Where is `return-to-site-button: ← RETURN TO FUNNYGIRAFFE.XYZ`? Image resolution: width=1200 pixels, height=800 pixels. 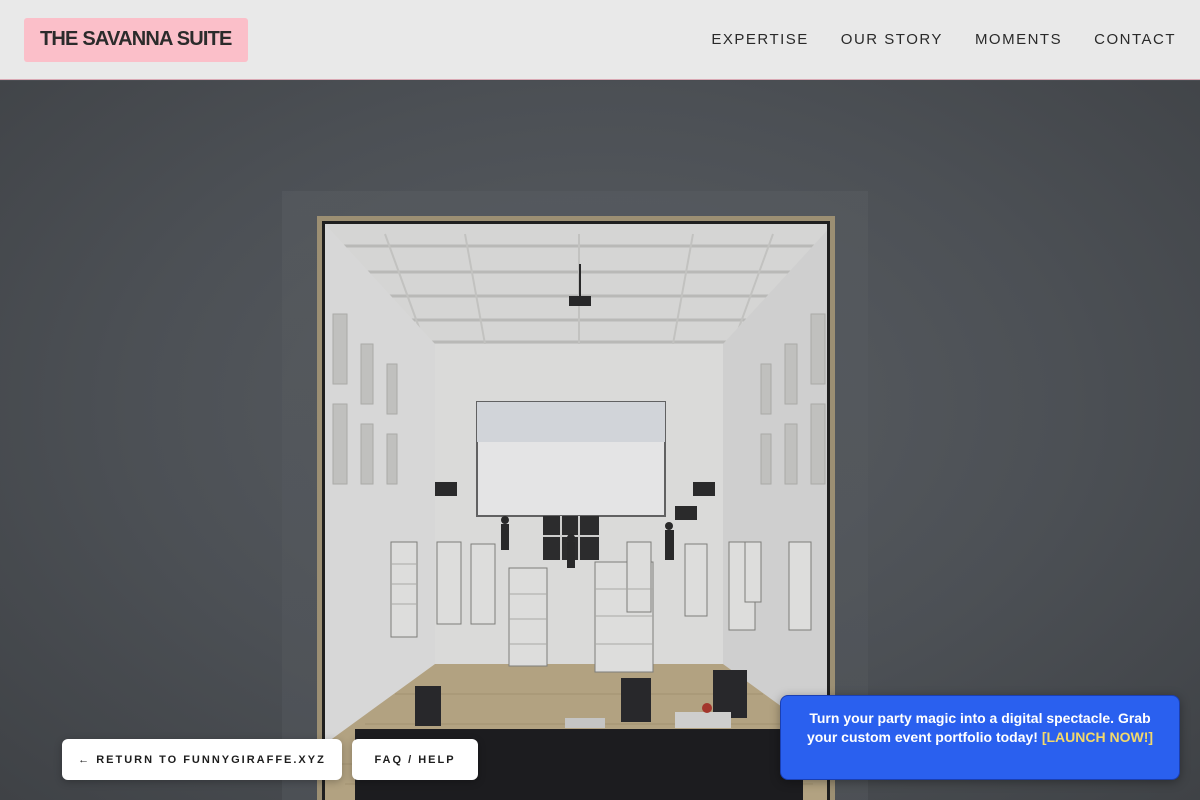
return-to-site-button: ← RETURN TO FUNNYGIRAFFE.XYZ is located at coordinates (202, 759).